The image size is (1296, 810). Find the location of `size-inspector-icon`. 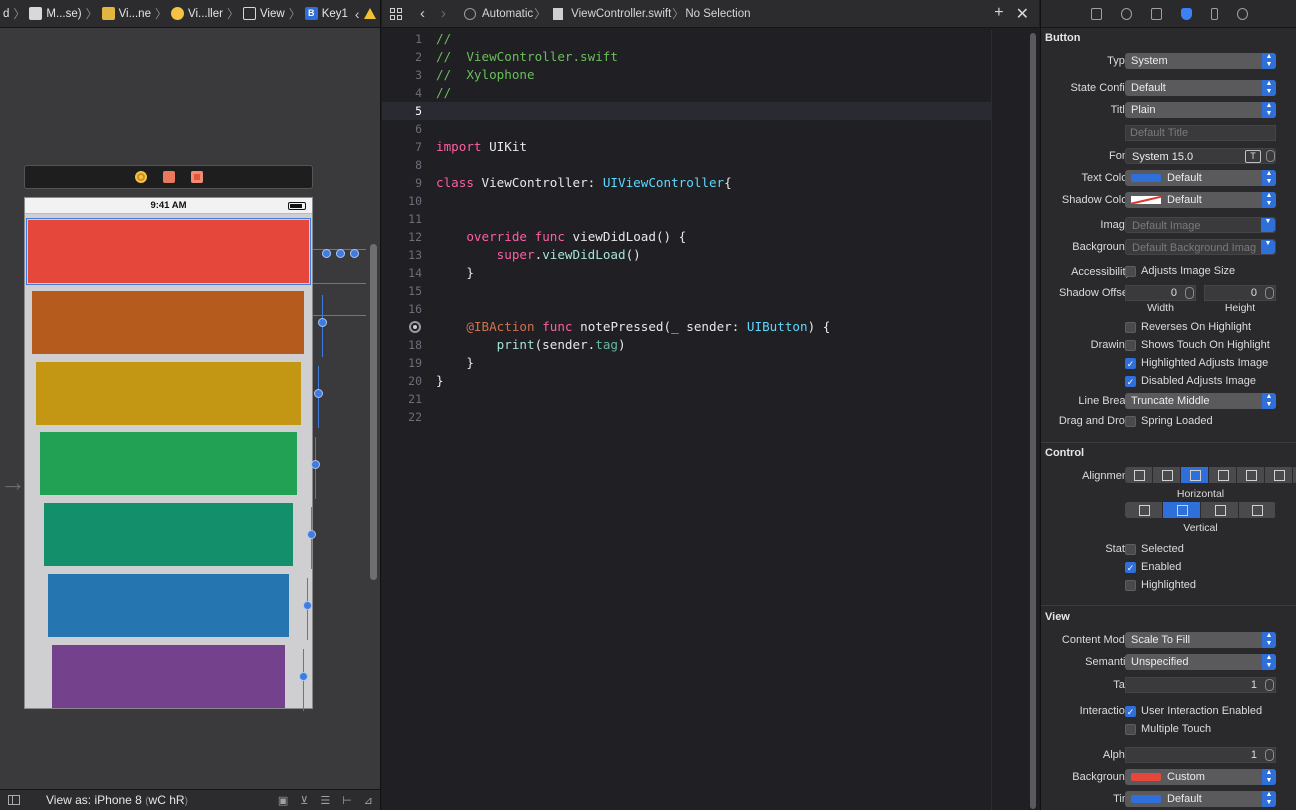

size-inspector-icon is located at coordinates (1214, 13).